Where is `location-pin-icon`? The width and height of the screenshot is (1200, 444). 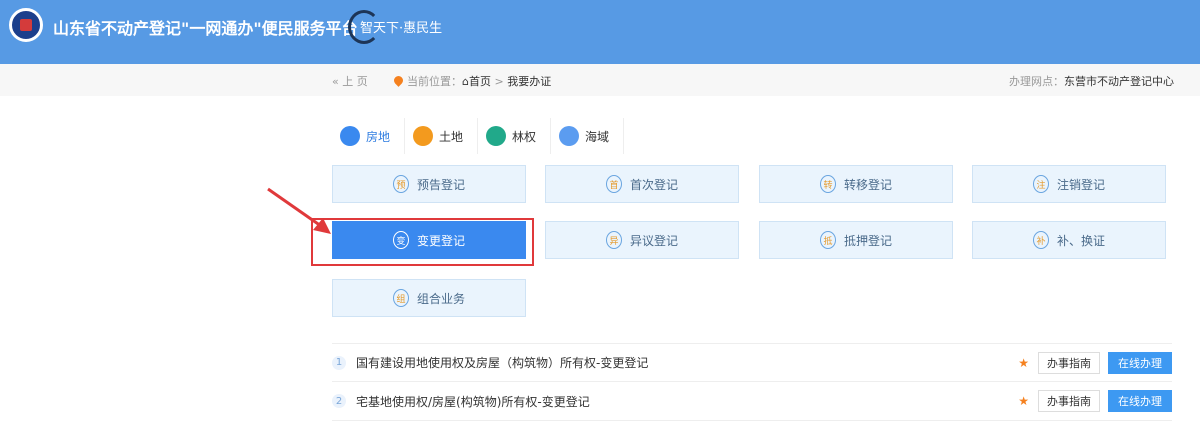 location-pin-icon is located at coordinates (398, 80).